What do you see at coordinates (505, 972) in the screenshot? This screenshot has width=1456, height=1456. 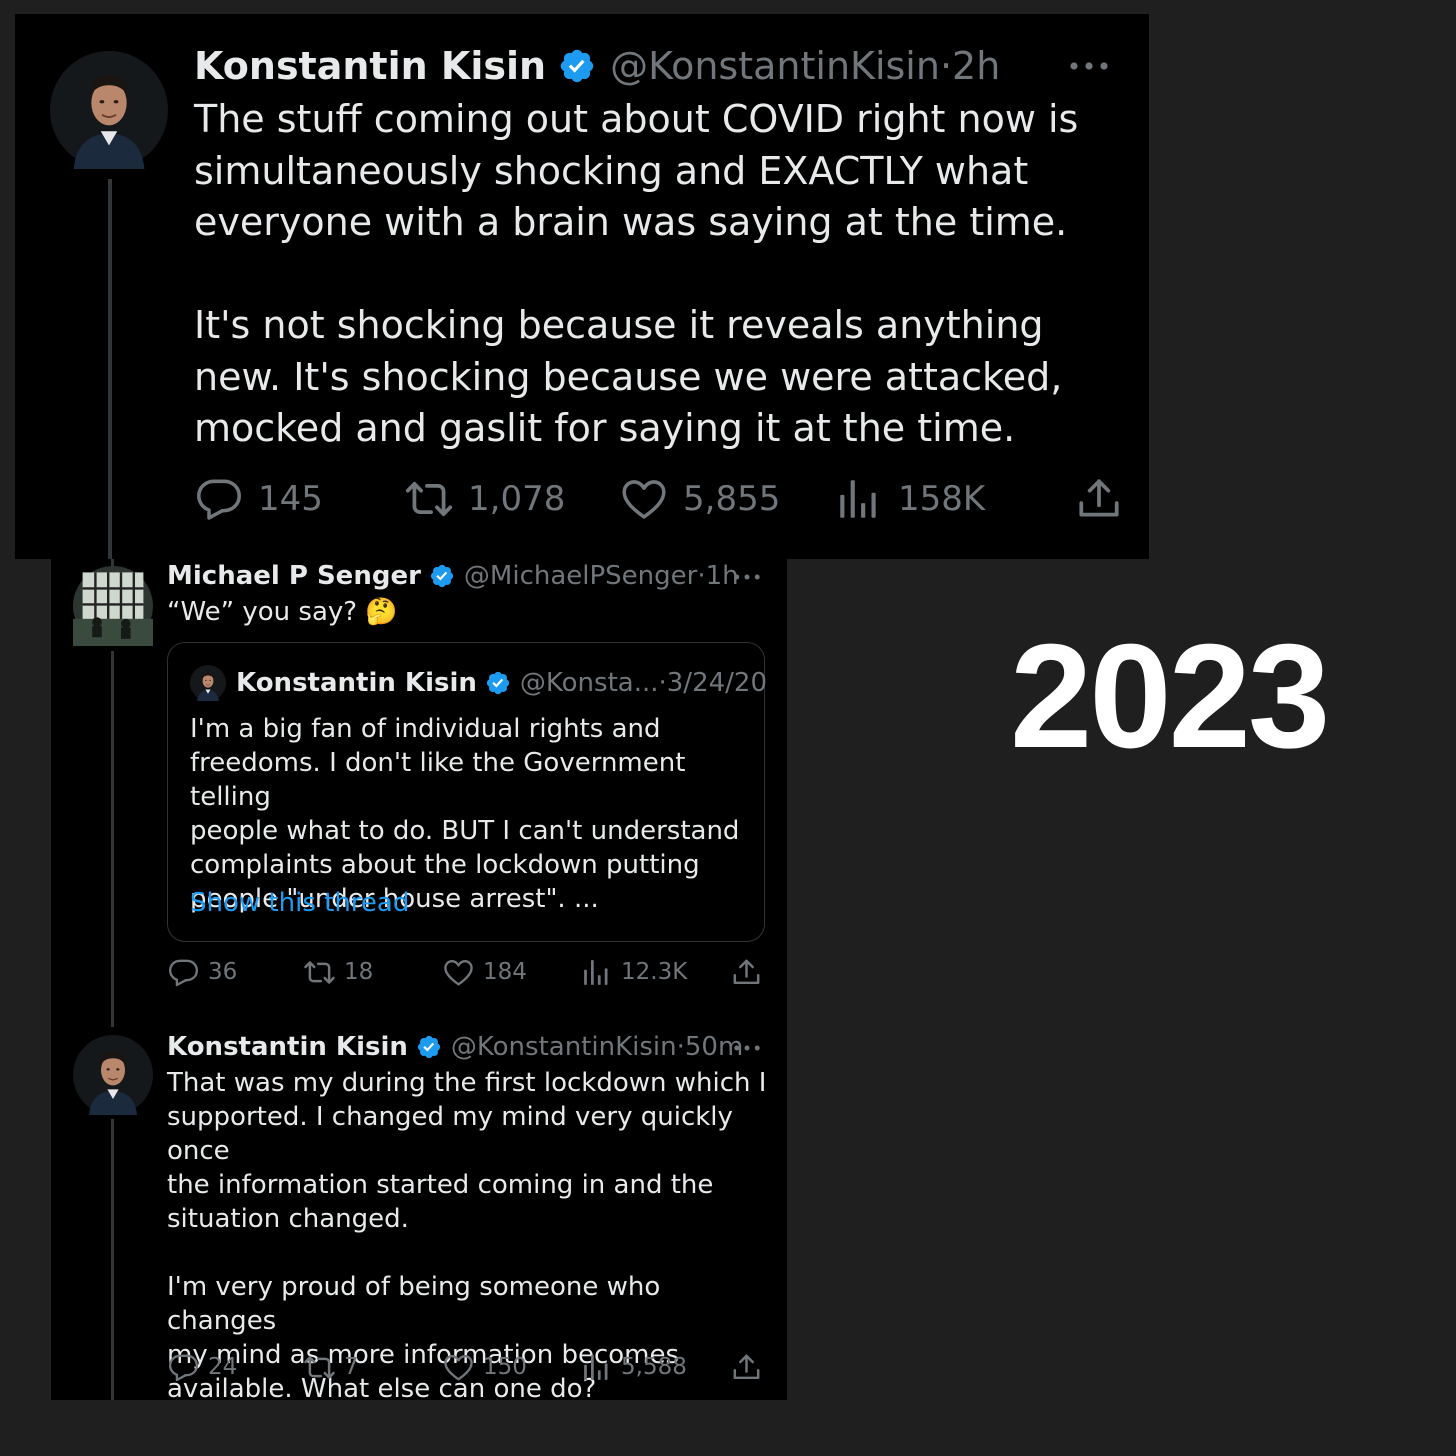 I see `like-count: 184` at bounding box center [505, 972].